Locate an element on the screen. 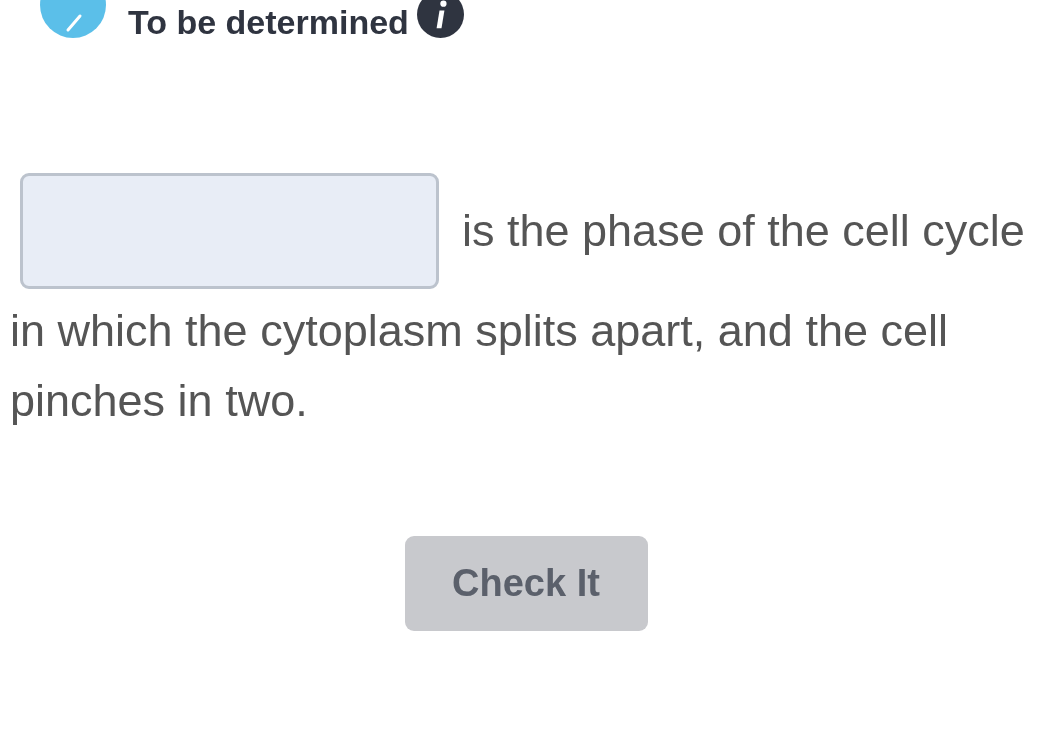 This screenshot has height=734, width=1052. info-icon is located at coordinates (440, 19).